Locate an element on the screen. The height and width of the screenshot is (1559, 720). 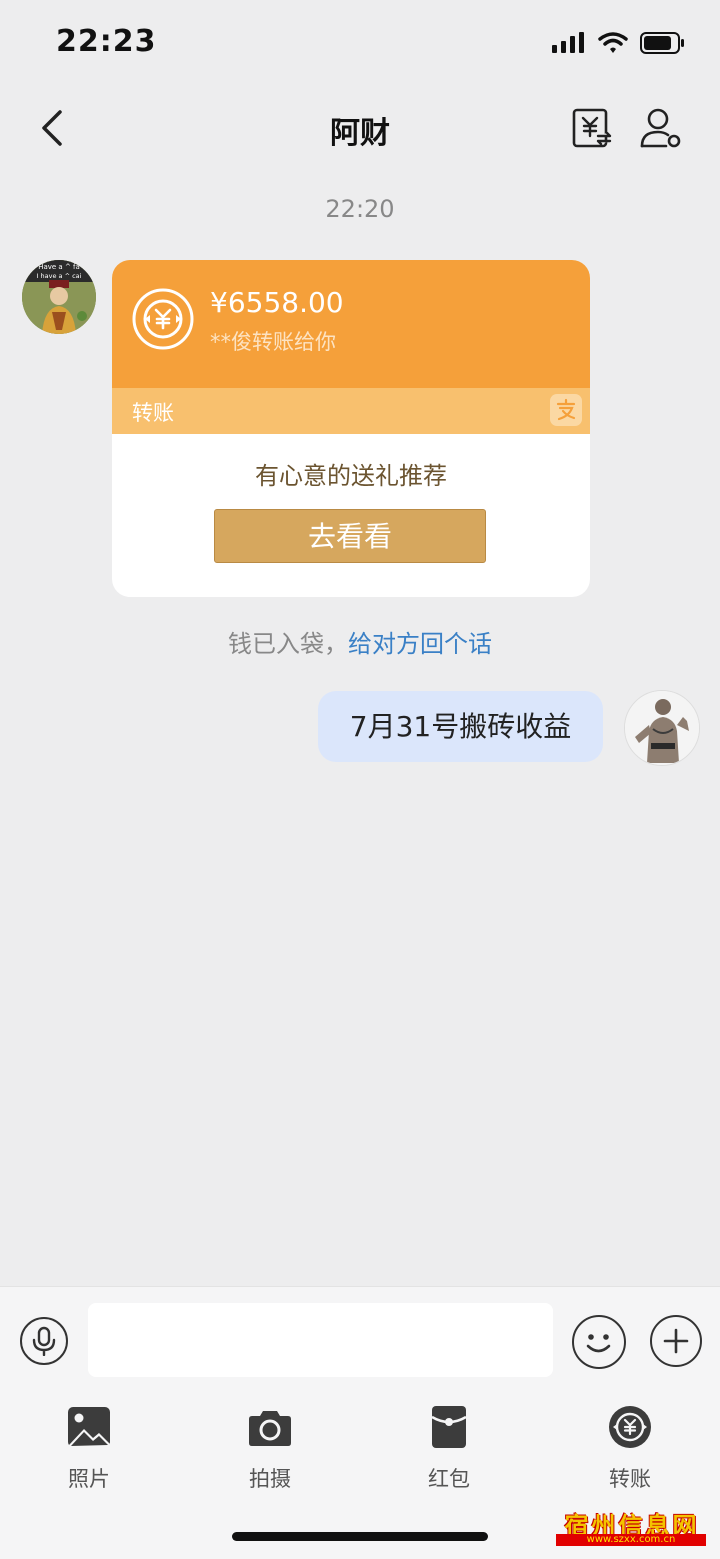
emoji-icon is located at coordinates (598, 1343).